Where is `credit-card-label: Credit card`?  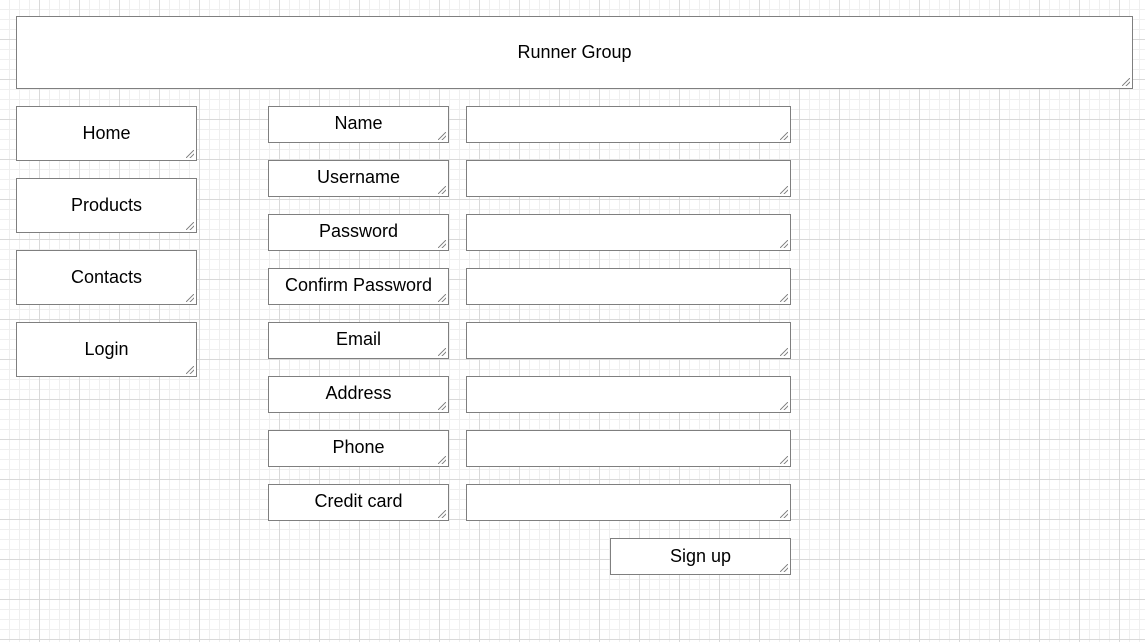 credit-card-label: Credit card is located at coordinates (358, 502).